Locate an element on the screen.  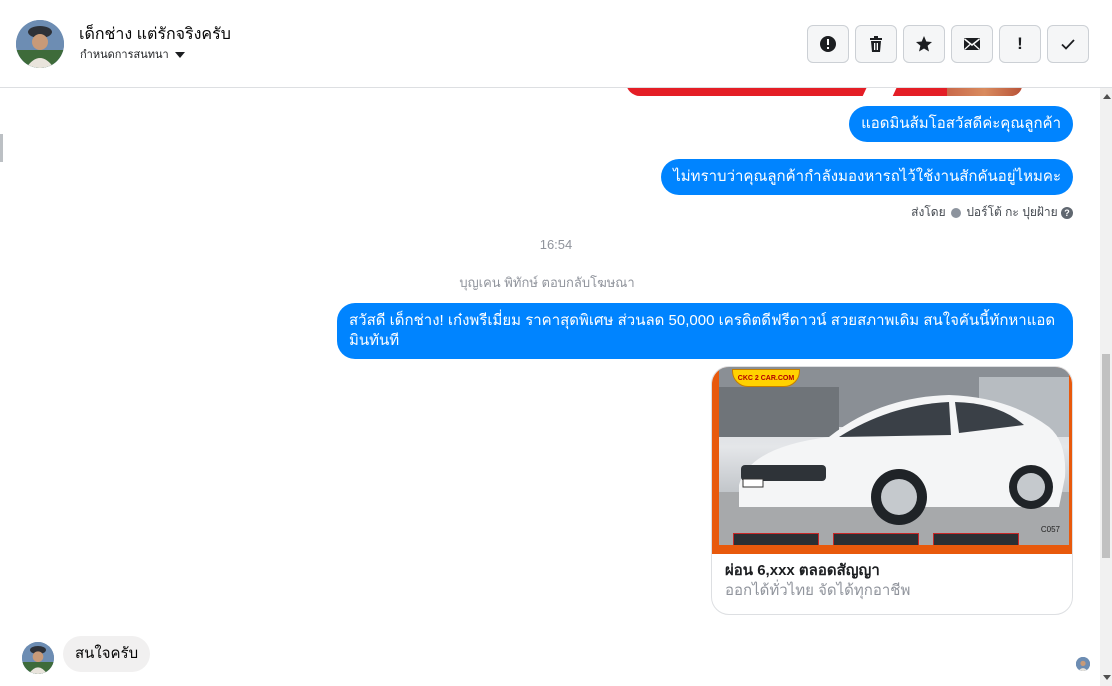
scrollbar-thumb is located at coordinates (1106, 456).